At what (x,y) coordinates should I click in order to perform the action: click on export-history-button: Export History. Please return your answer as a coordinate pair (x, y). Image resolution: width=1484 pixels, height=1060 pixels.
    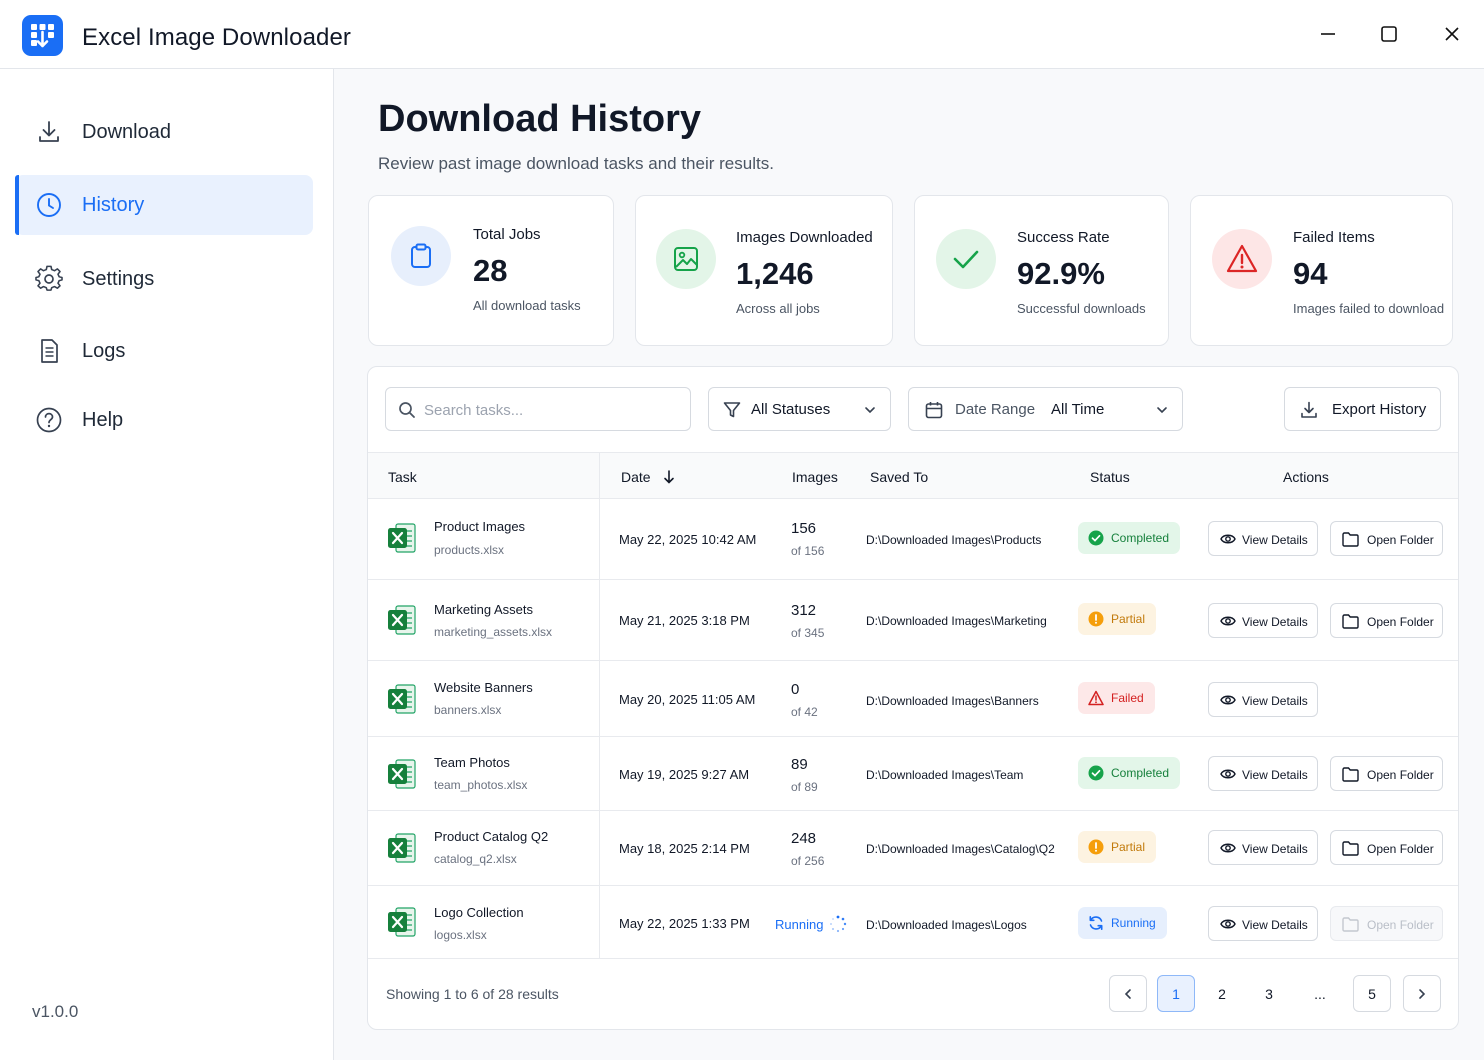
    Looking at the image, I should click on (1362, 409).